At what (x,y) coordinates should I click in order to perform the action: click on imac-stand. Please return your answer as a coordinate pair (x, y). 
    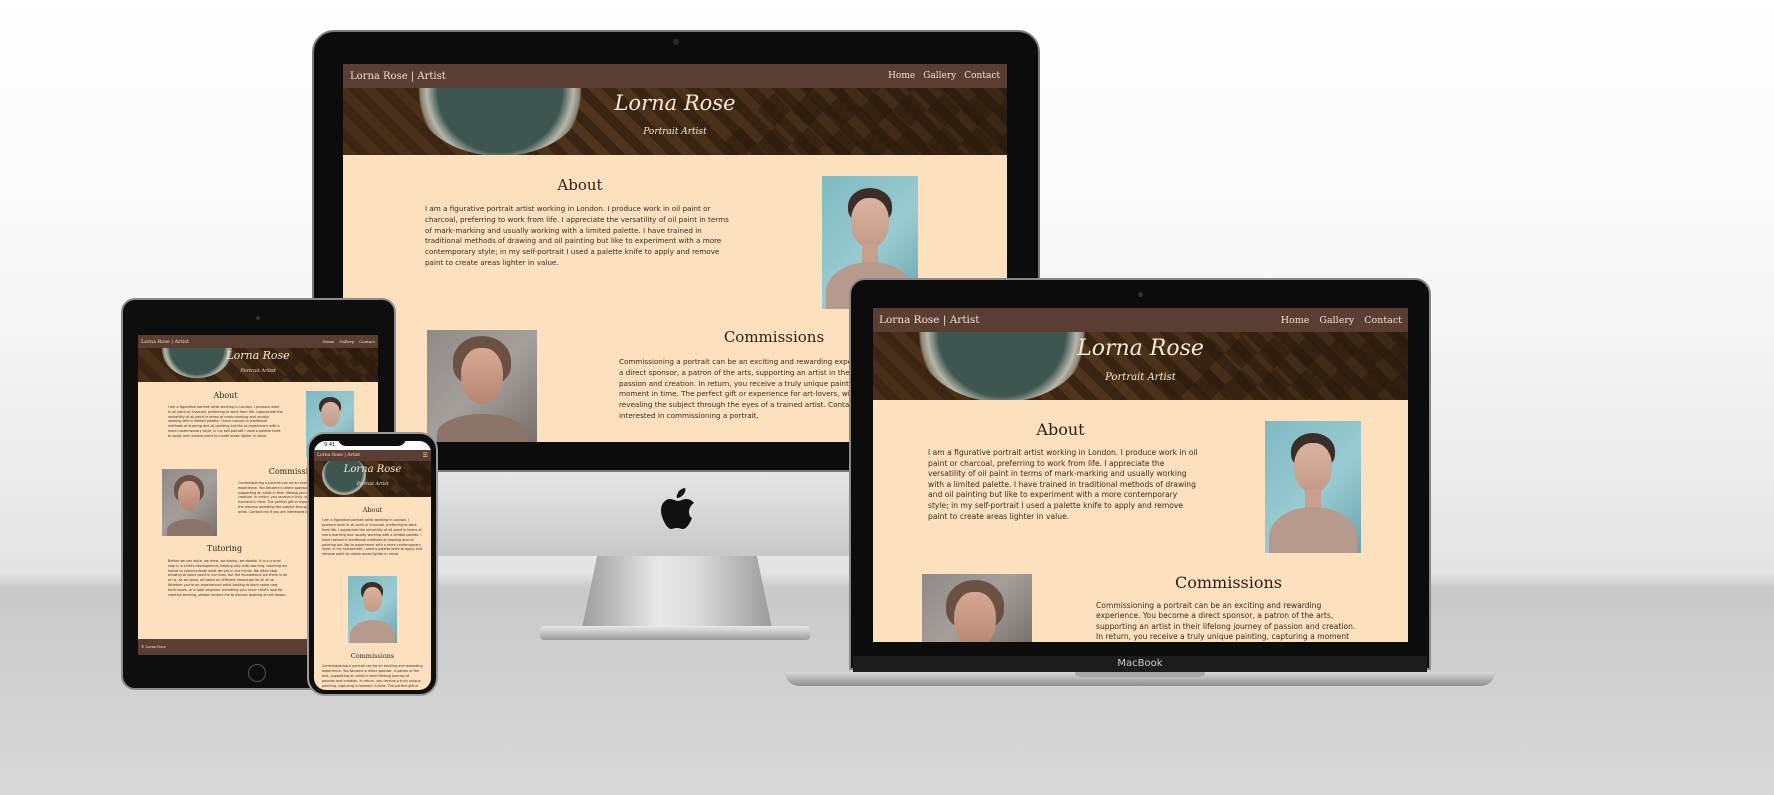
    Looking at the image, I should click on (677, 592).